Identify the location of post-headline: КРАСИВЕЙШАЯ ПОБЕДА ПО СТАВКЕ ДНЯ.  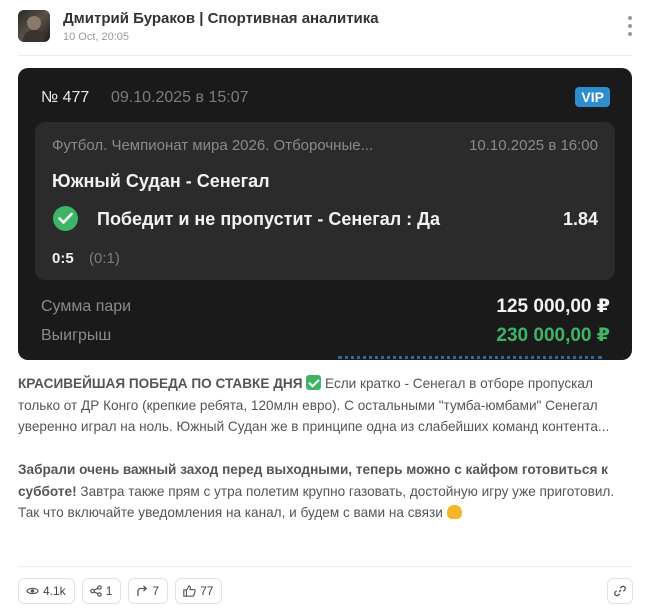
(160, 383).